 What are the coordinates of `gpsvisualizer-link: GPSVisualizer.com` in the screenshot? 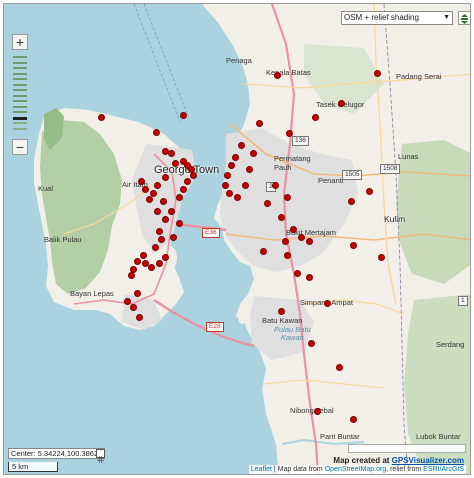 It's located at (428, 460).